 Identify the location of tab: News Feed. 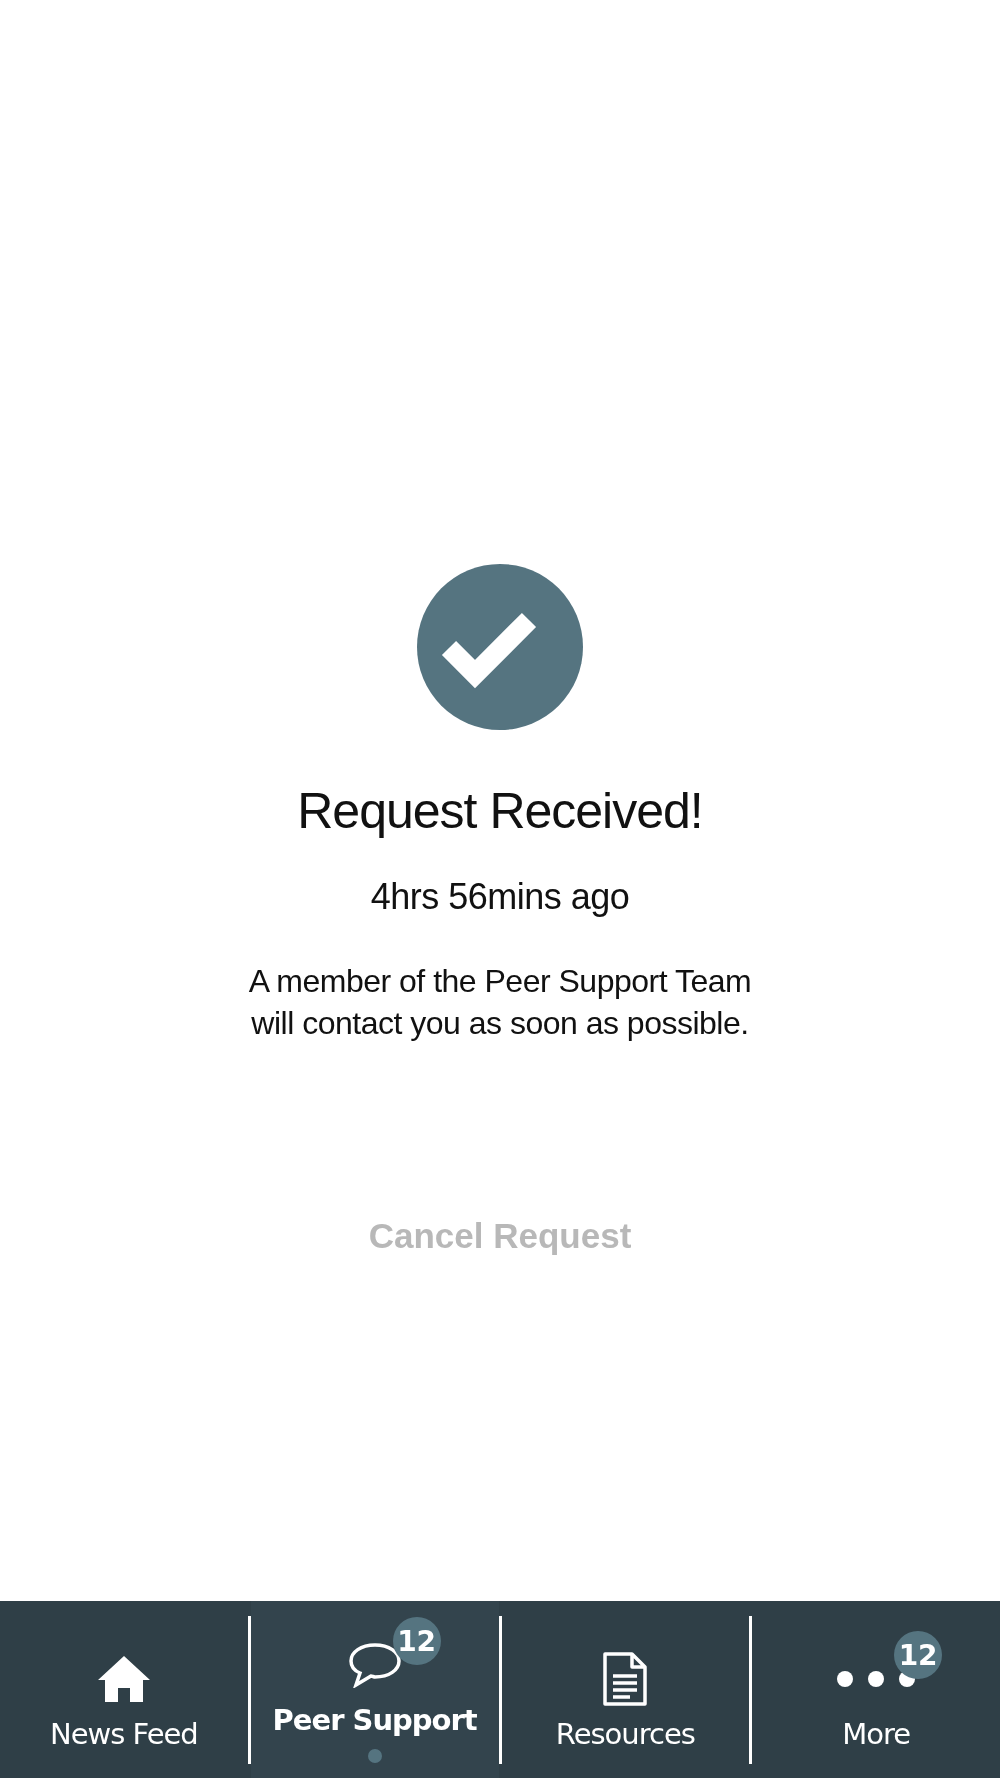
(124, 1689).